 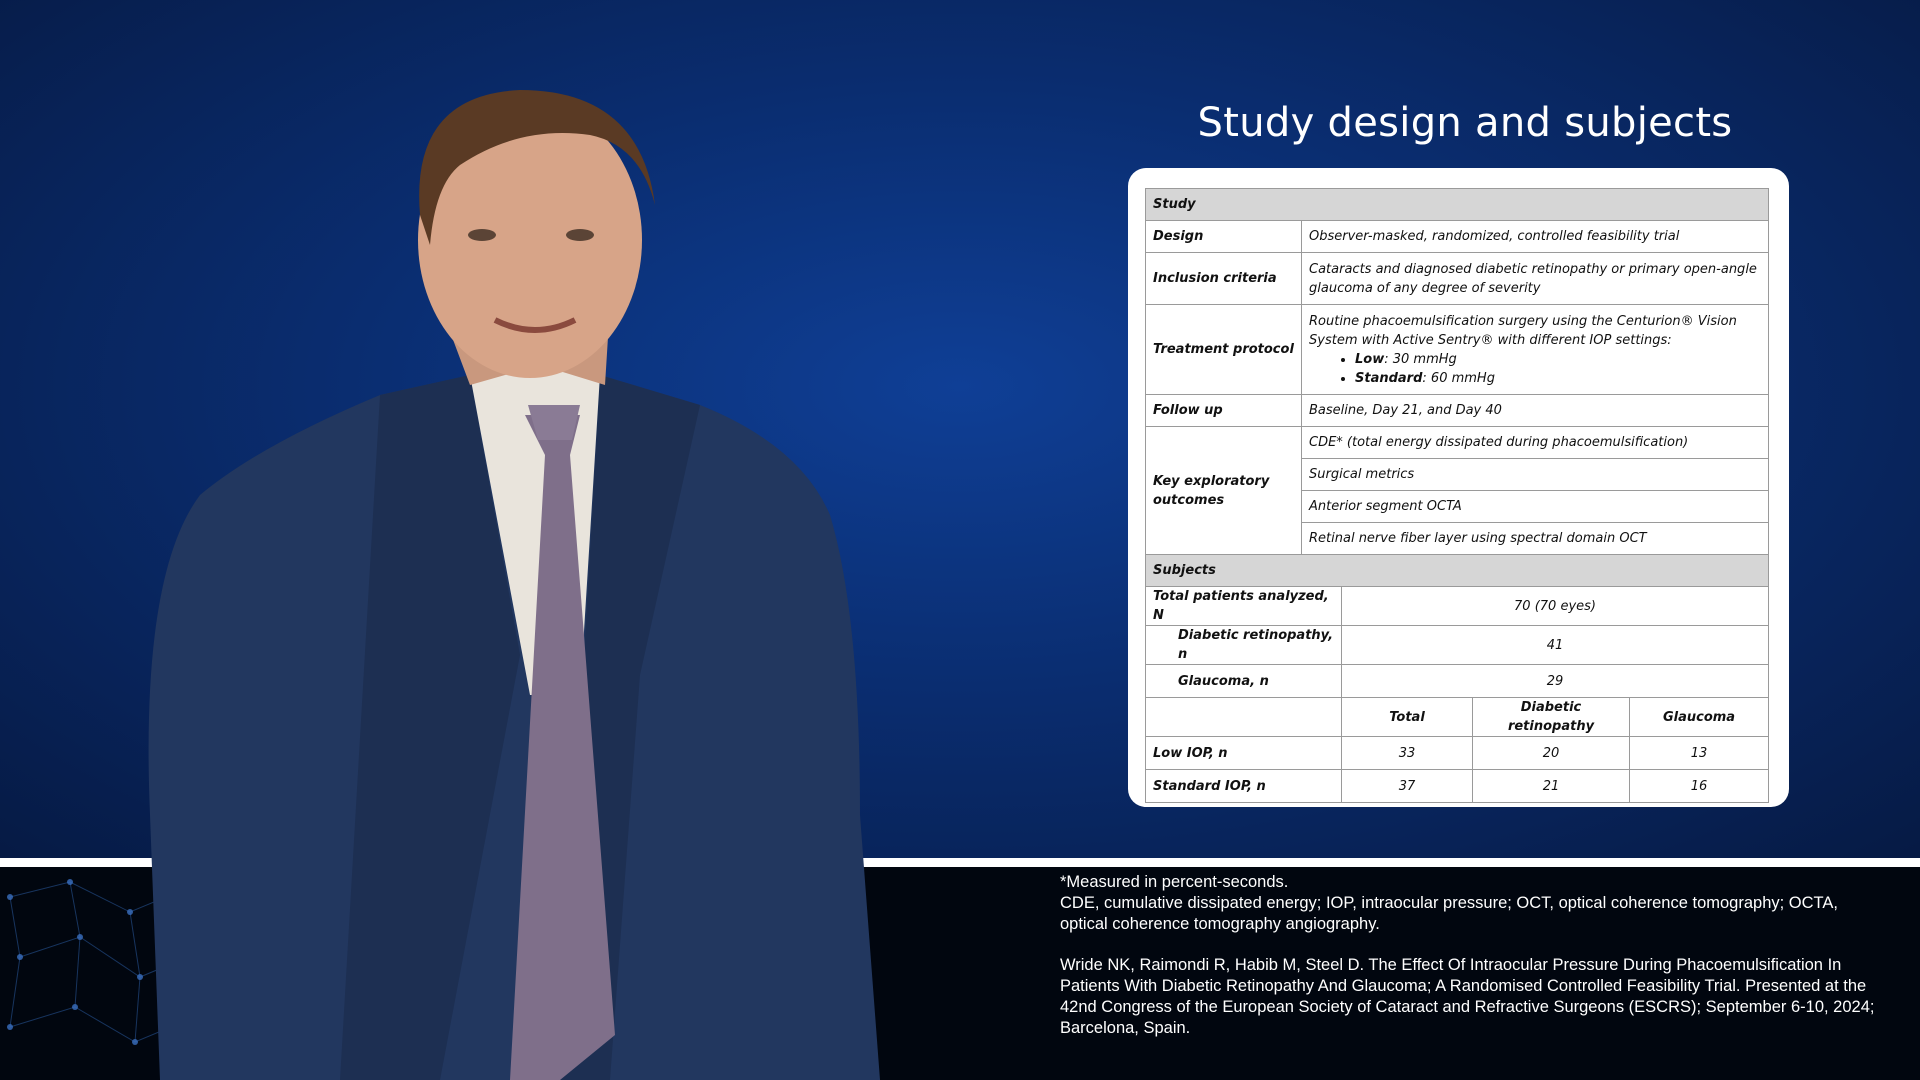 I want to click on col-header-diabetic-retinopathy: Diabetic retinopathy, so click(x=1551, y=717).